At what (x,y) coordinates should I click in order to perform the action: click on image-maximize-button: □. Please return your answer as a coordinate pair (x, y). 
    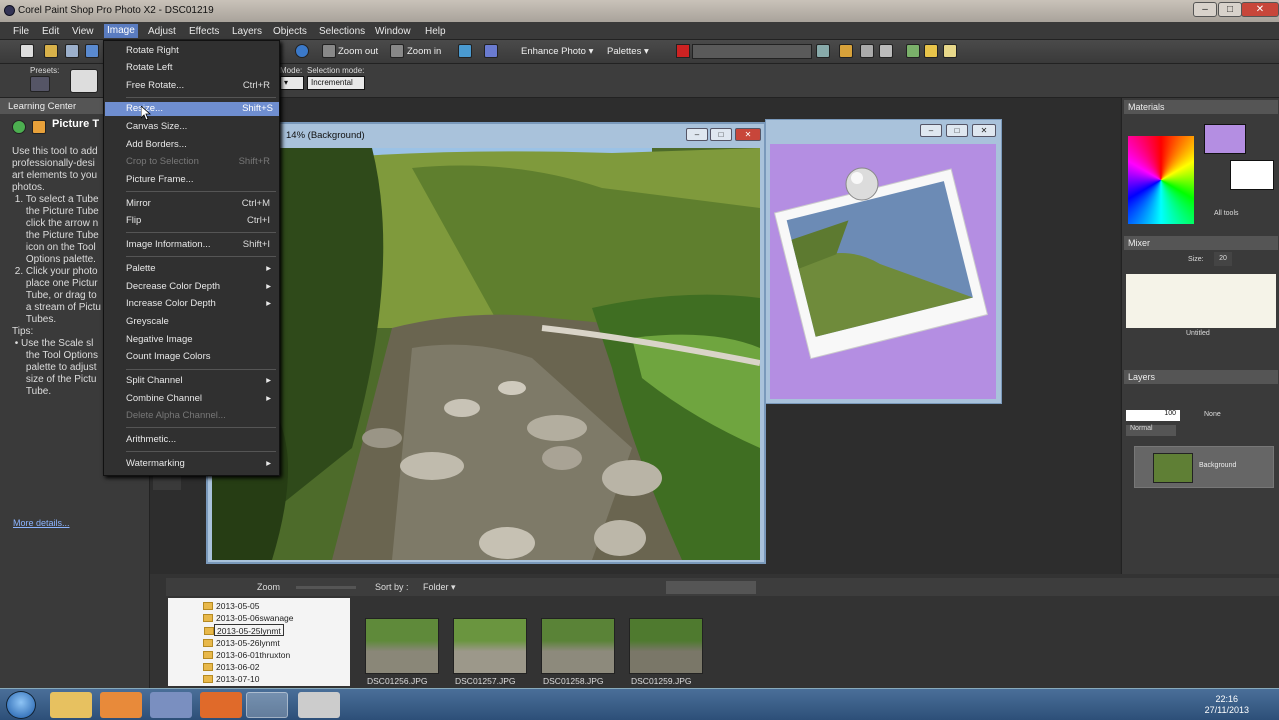
    Looking at the image, I should click on (721, 134).